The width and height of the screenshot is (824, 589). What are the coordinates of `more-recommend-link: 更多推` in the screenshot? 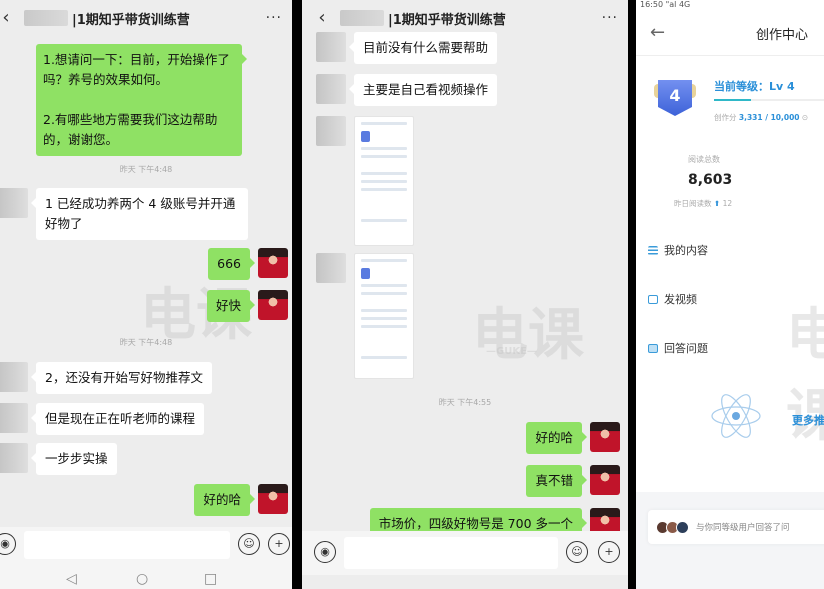 It's located at (808, 420).